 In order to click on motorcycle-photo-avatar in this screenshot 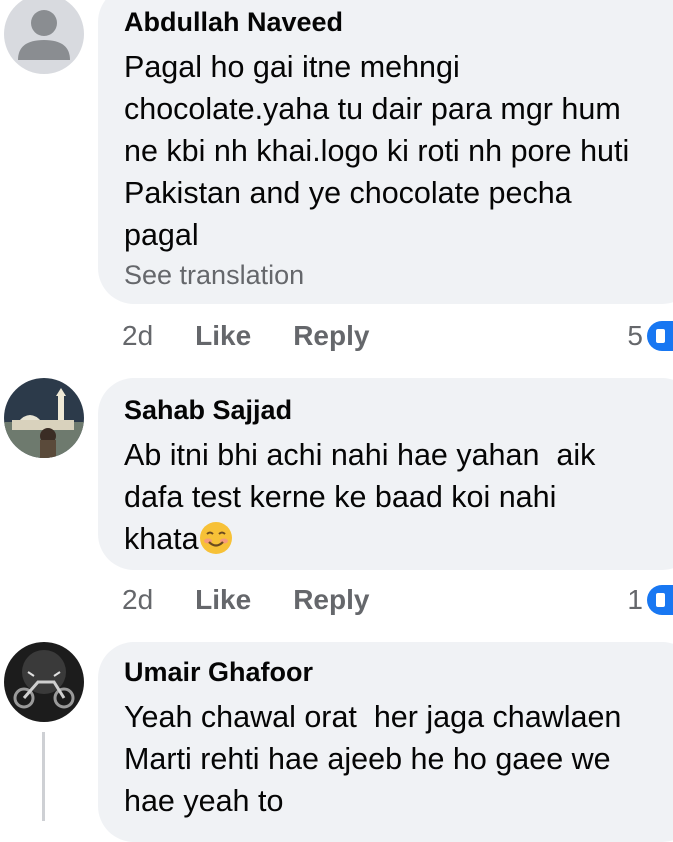, I will do `click(44, 682)`.